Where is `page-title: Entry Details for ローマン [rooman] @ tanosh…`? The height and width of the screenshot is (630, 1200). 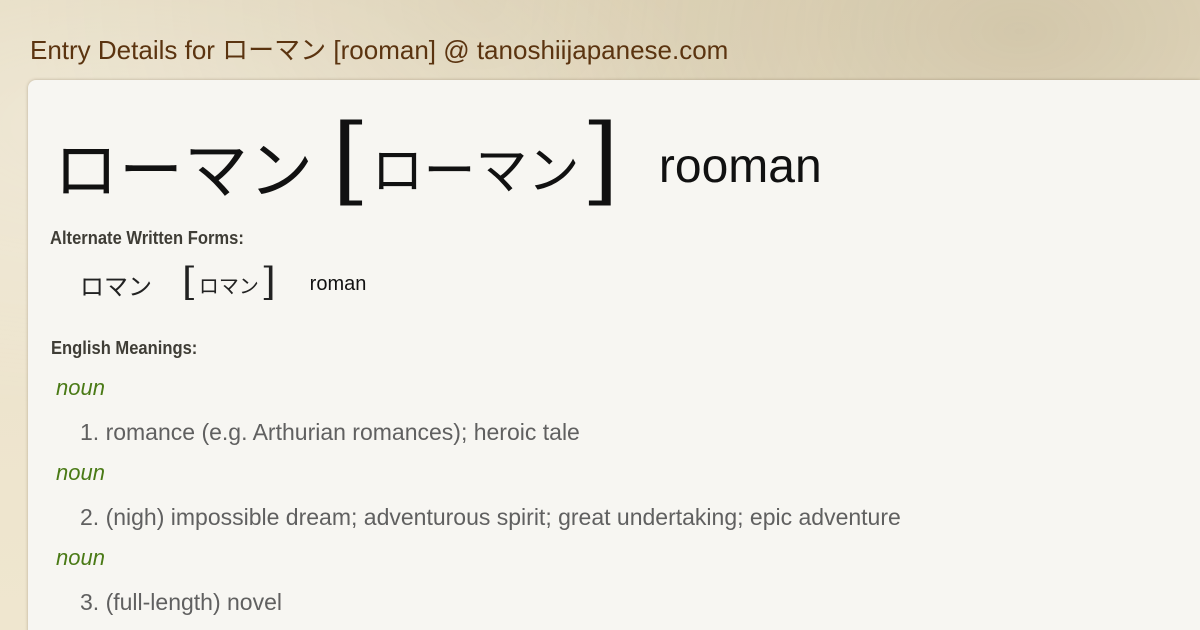
page-title: Entry Details for ローマン [rooman] @ tanosh… is located at coordinates (379, 50).